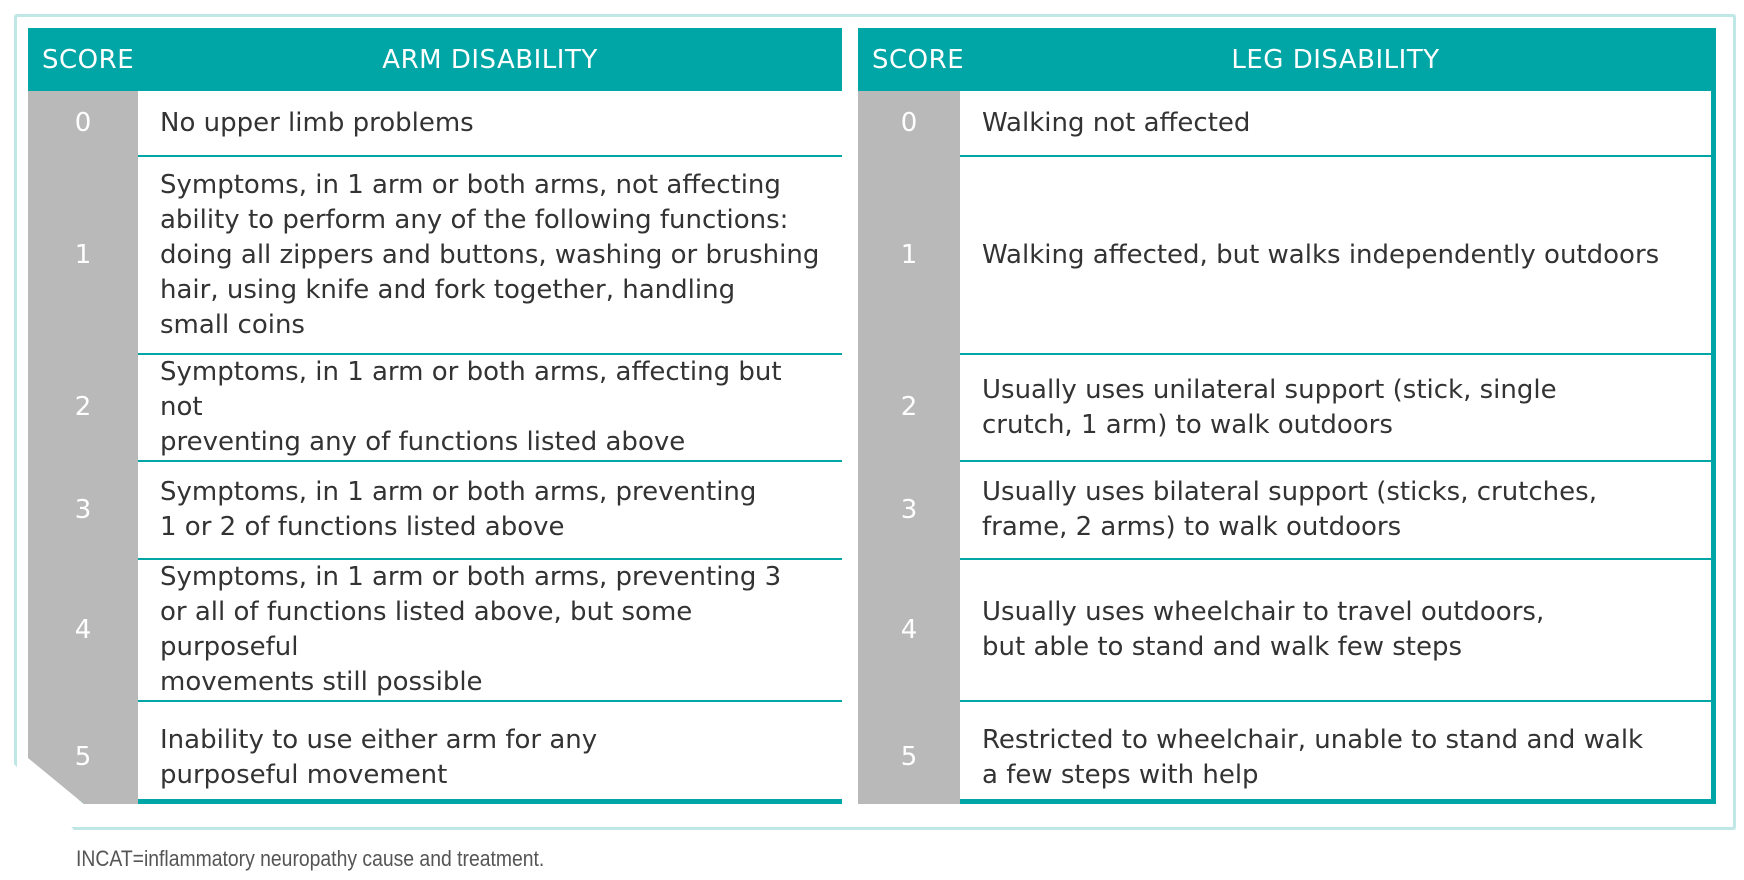  Describe the element at coordinates (232, 324) in the screenshot. I see `arm-description-line: small coins` at that location.